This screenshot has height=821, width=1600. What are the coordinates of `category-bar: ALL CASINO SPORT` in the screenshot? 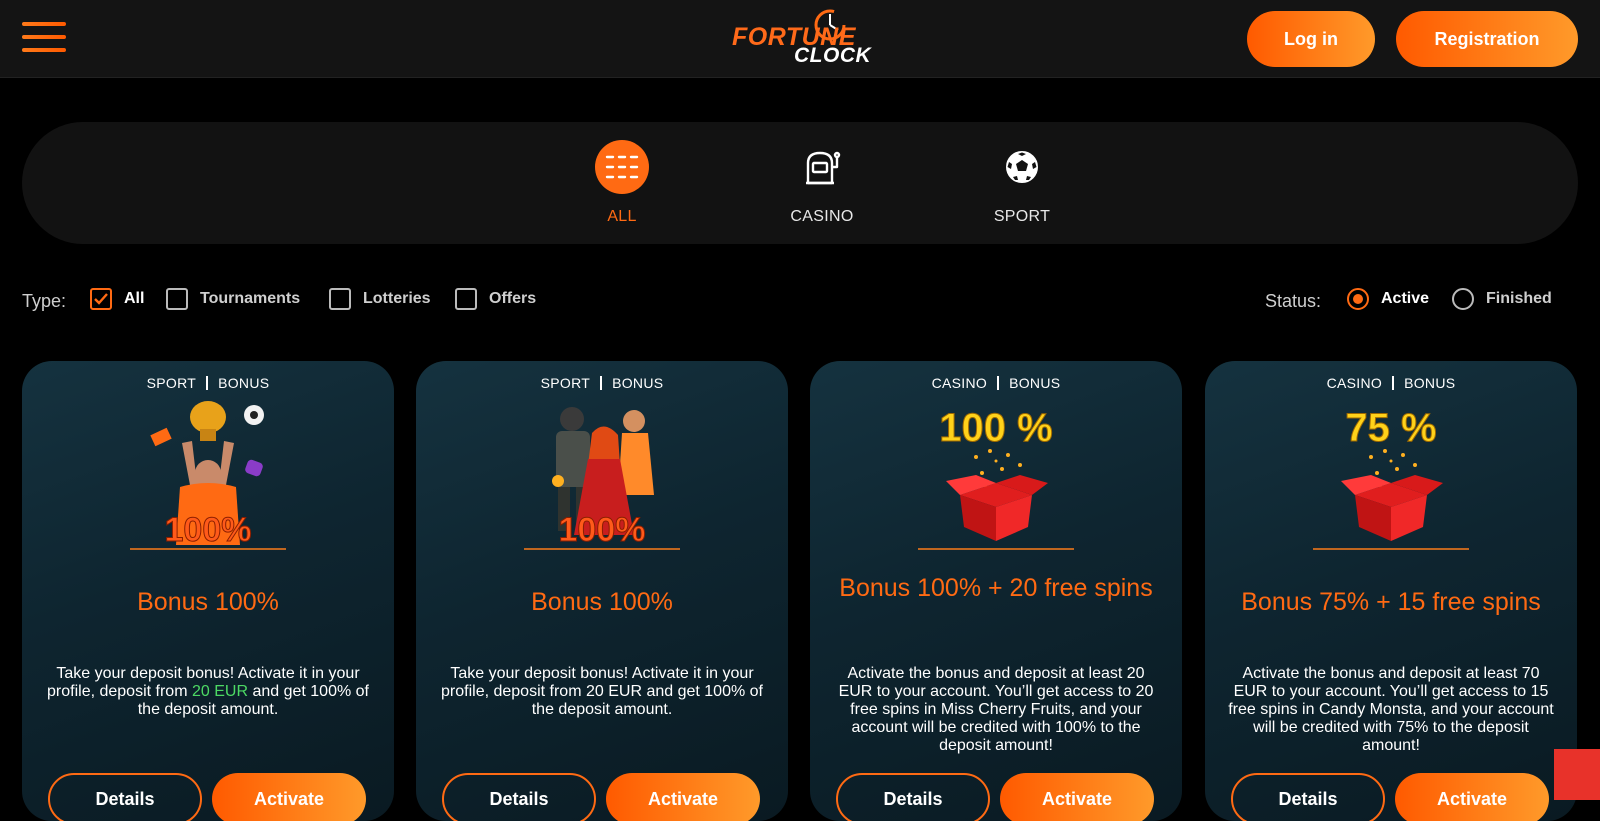 It's located at (800, 183).